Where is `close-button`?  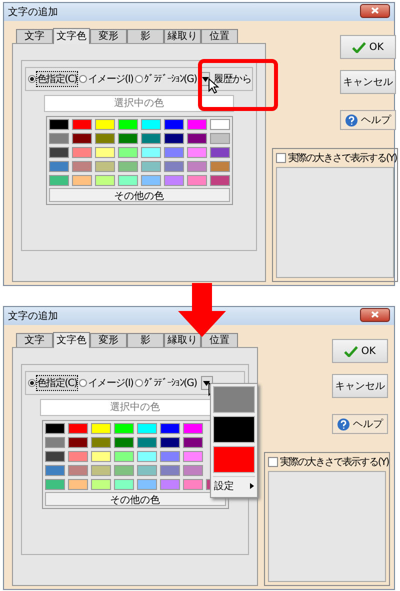
close-button is located at coordinates (375, 11).